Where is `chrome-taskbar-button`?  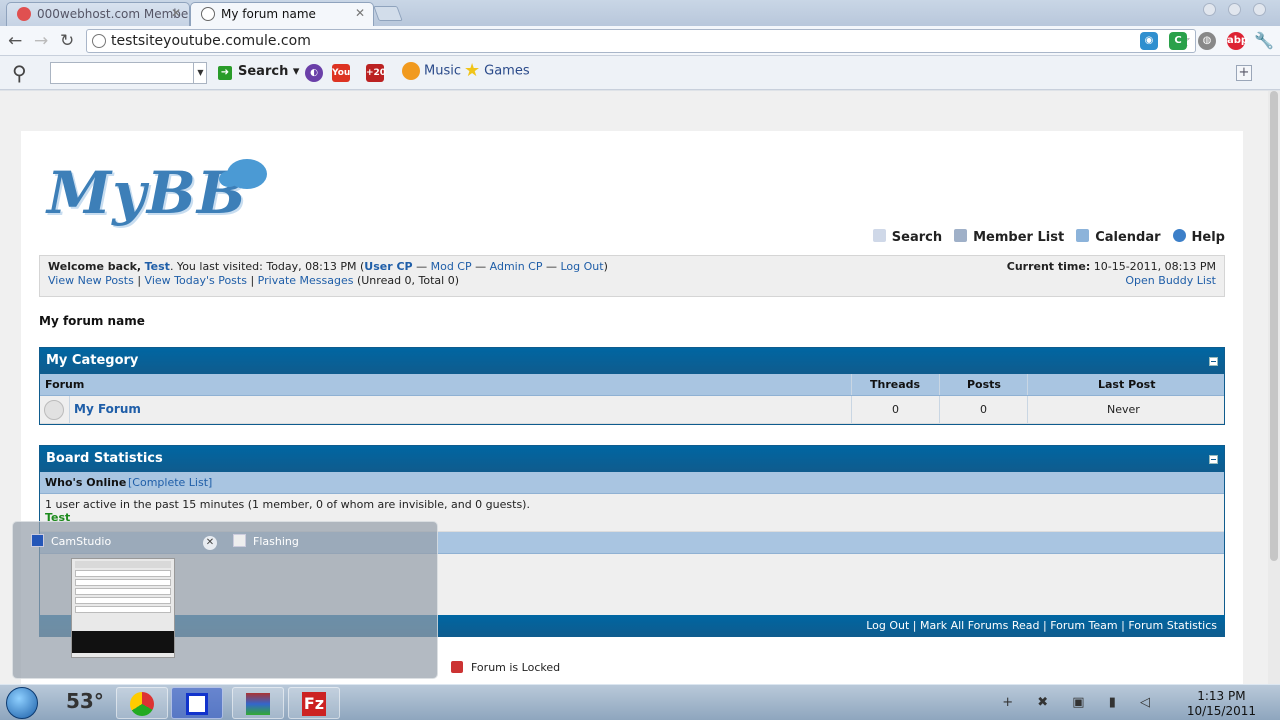 chrome-taskbar-button is located at coordinates (142, 703).